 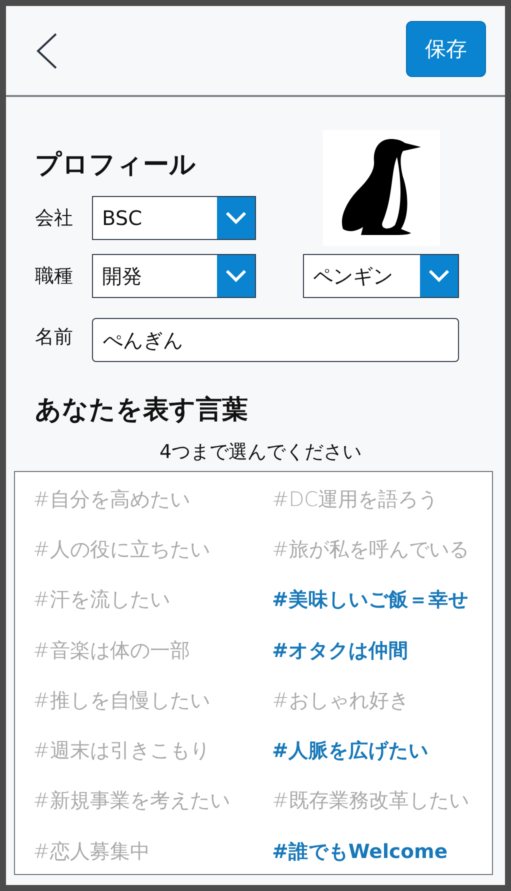 What do you see at coordinates (101, 600) in the screenshot?
I see `tag-item: #汗を流したい` at bounding box center [101, 600].